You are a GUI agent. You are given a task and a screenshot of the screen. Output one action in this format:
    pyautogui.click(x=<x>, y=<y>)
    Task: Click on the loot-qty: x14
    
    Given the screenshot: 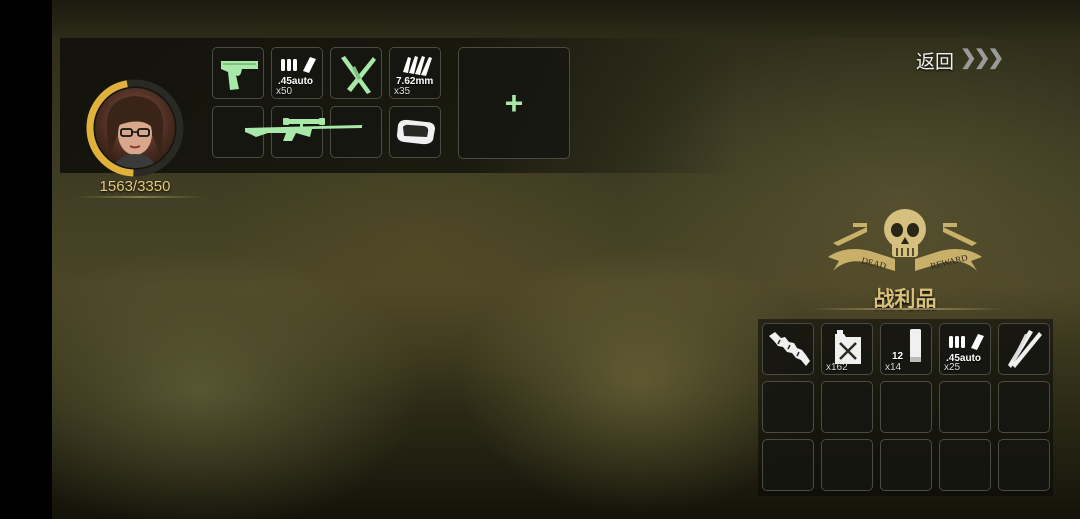 What is the action you would take?
    pyautogui.click(x=893, y=367)
    